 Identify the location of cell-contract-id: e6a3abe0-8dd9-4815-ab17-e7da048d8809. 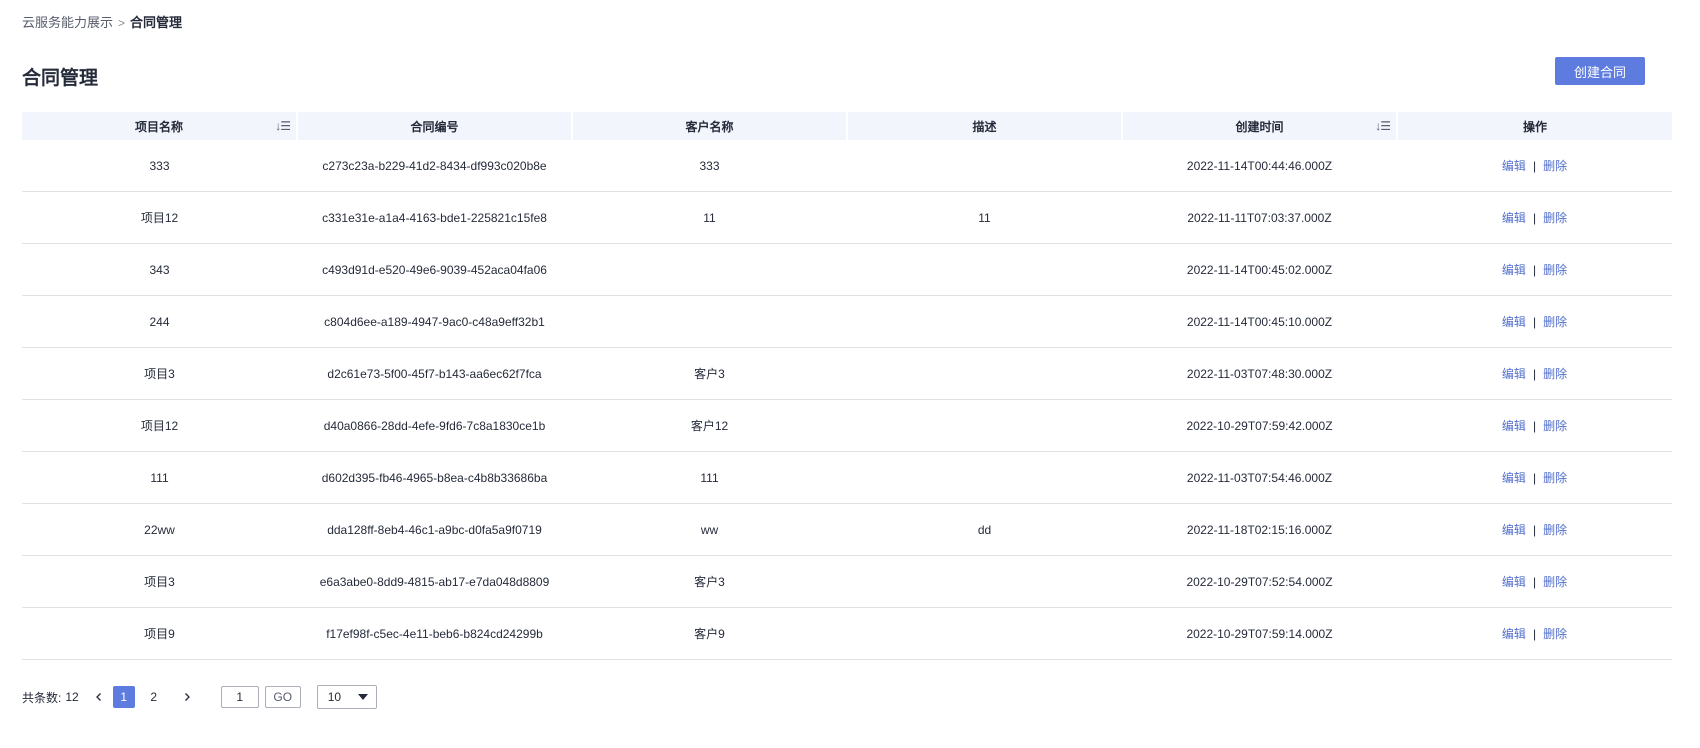
(434, 581).